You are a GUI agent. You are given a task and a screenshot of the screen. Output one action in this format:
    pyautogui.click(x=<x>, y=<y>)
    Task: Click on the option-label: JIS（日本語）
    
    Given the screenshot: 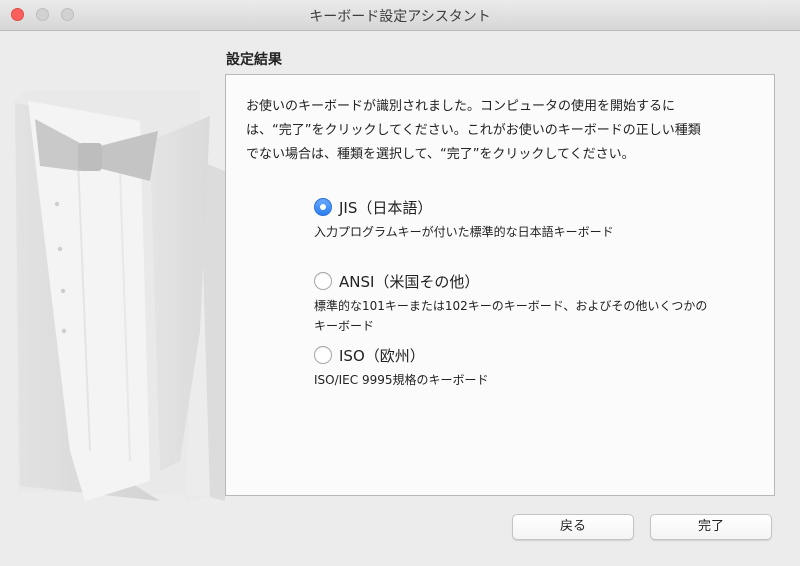 What is the action you would take?
    pyautogui.click(x=386, y=208)
    